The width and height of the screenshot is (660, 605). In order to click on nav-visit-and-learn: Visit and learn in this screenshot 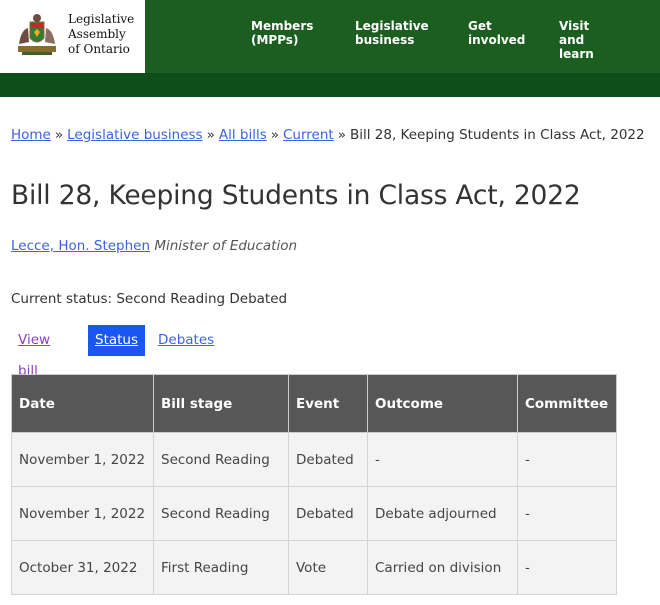, I will do `click(576, 40)`.